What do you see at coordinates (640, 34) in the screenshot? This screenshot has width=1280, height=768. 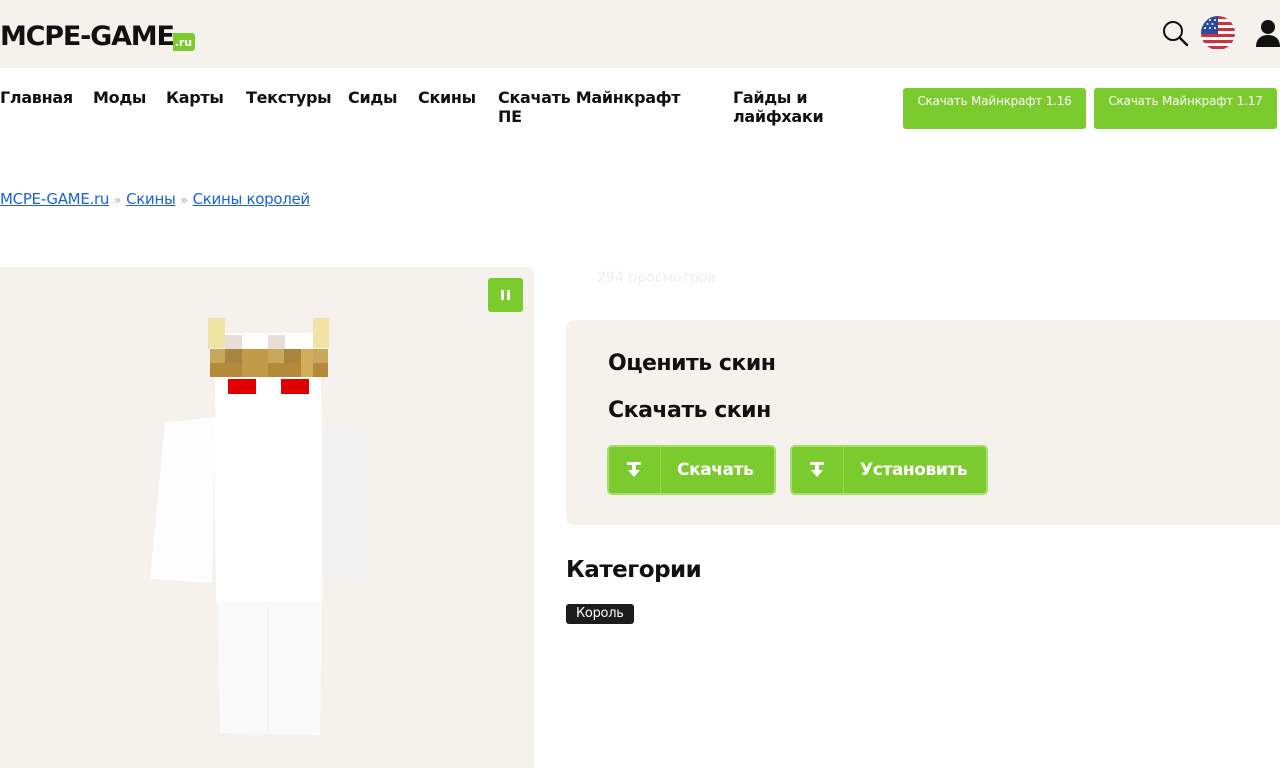 I see `top-bar: MCPE-GAME .ru` at bounding box center [640, 34].